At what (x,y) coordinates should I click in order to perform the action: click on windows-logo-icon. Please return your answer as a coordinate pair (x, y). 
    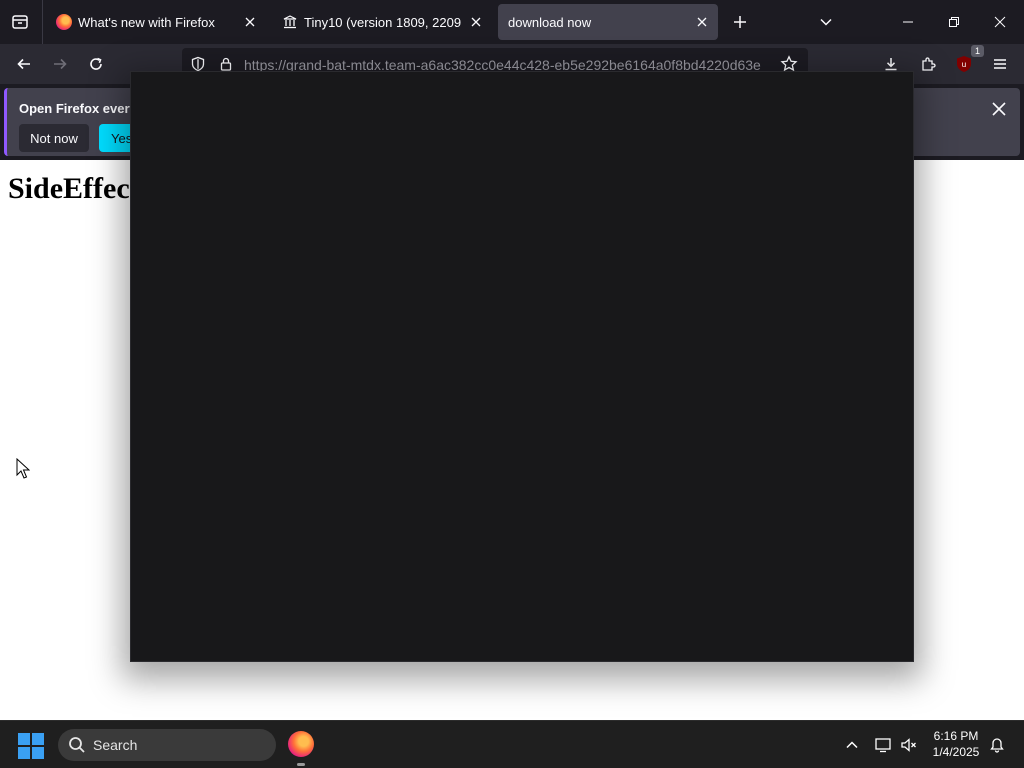
    Looking at the image, I should click on (24, 739).